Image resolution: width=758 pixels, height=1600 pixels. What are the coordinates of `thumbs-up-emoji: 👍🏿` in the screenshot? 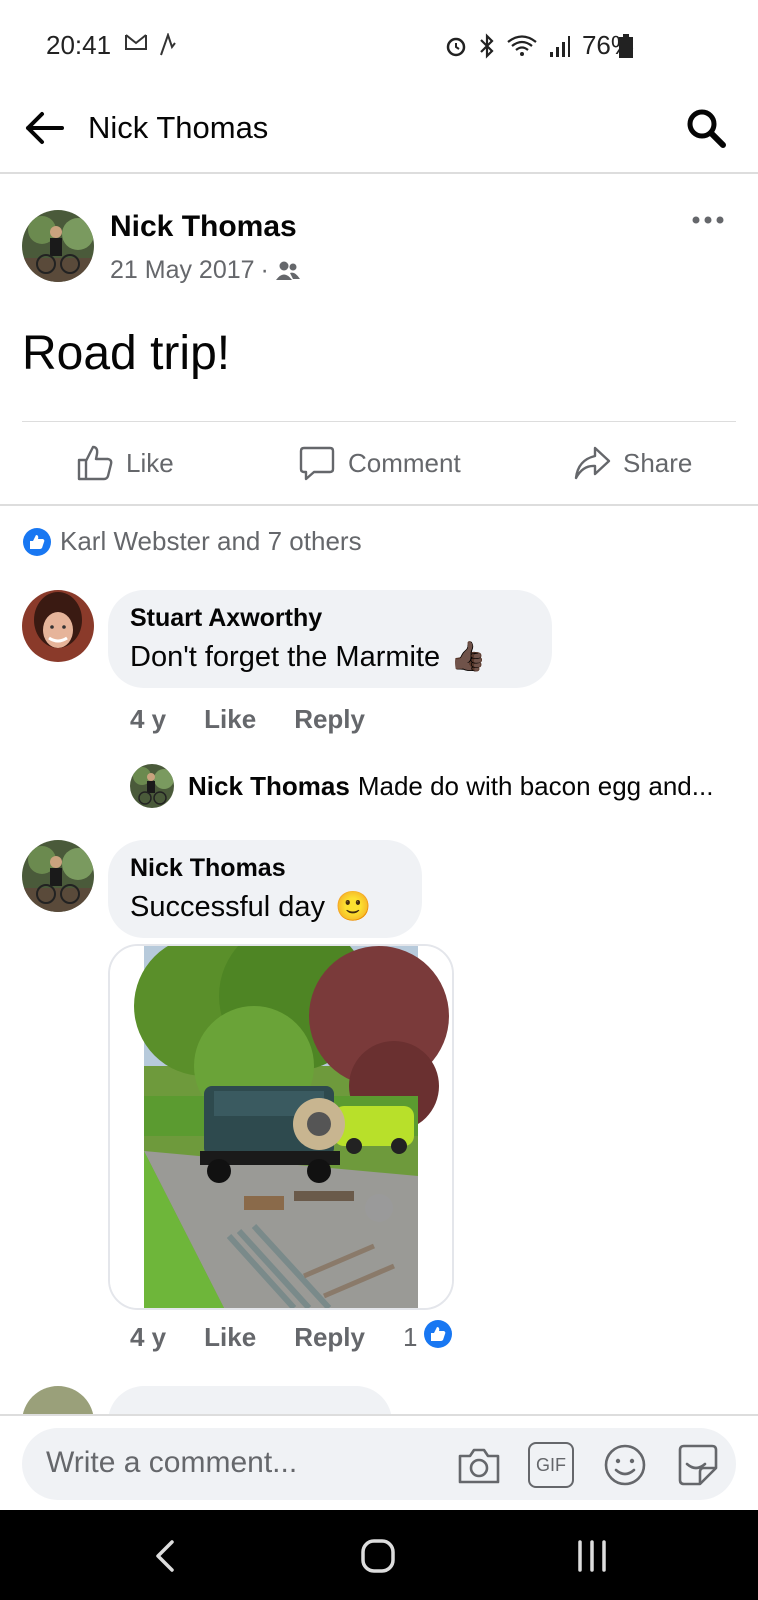 It's located at (468, 657).